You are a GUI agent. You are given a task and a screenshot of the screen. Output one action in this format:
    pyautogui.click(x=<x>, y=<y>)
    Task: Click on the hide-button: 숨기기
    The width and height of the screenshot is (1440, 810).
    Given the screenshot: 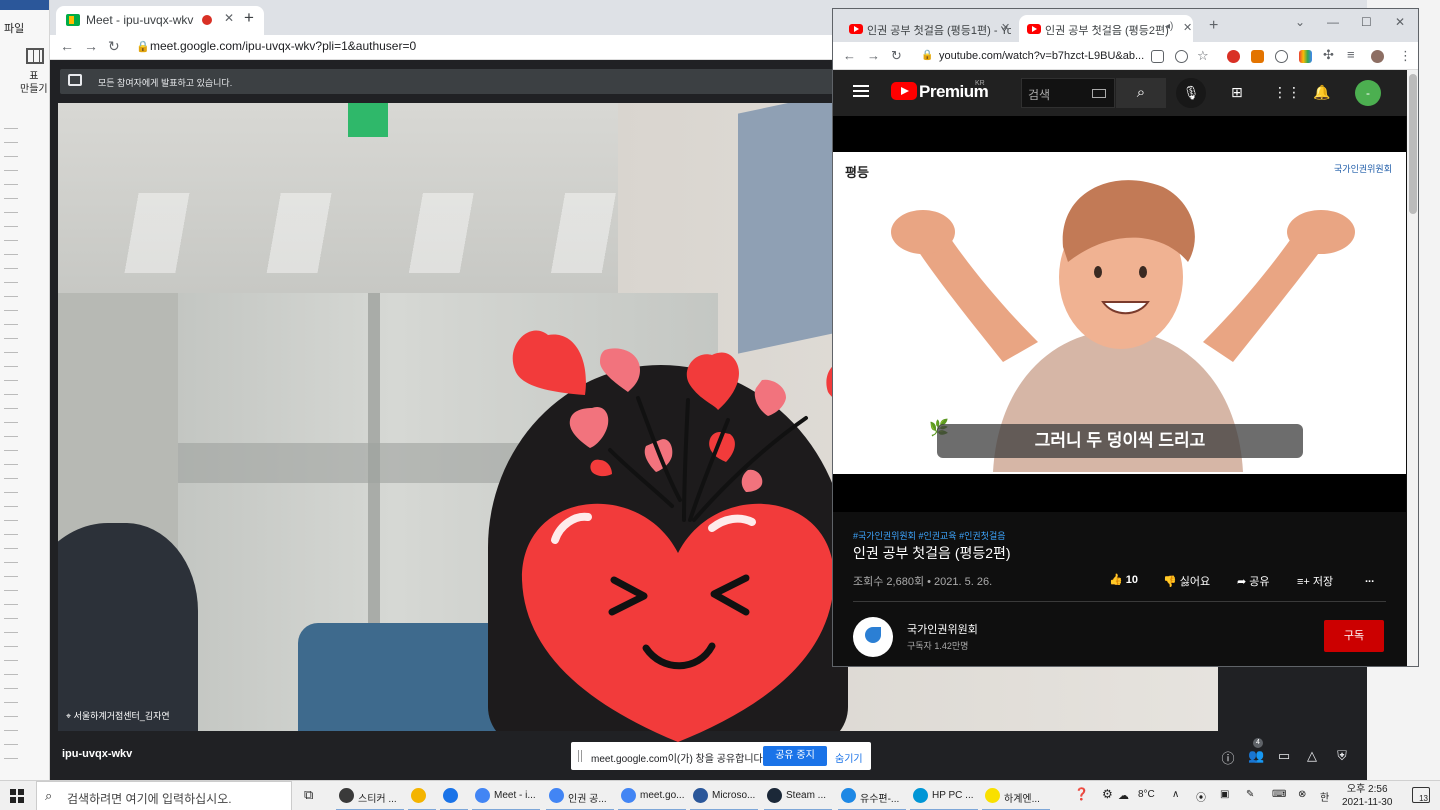 What is the action you would take?
    pyautogui.click(x=849, y=757)
    